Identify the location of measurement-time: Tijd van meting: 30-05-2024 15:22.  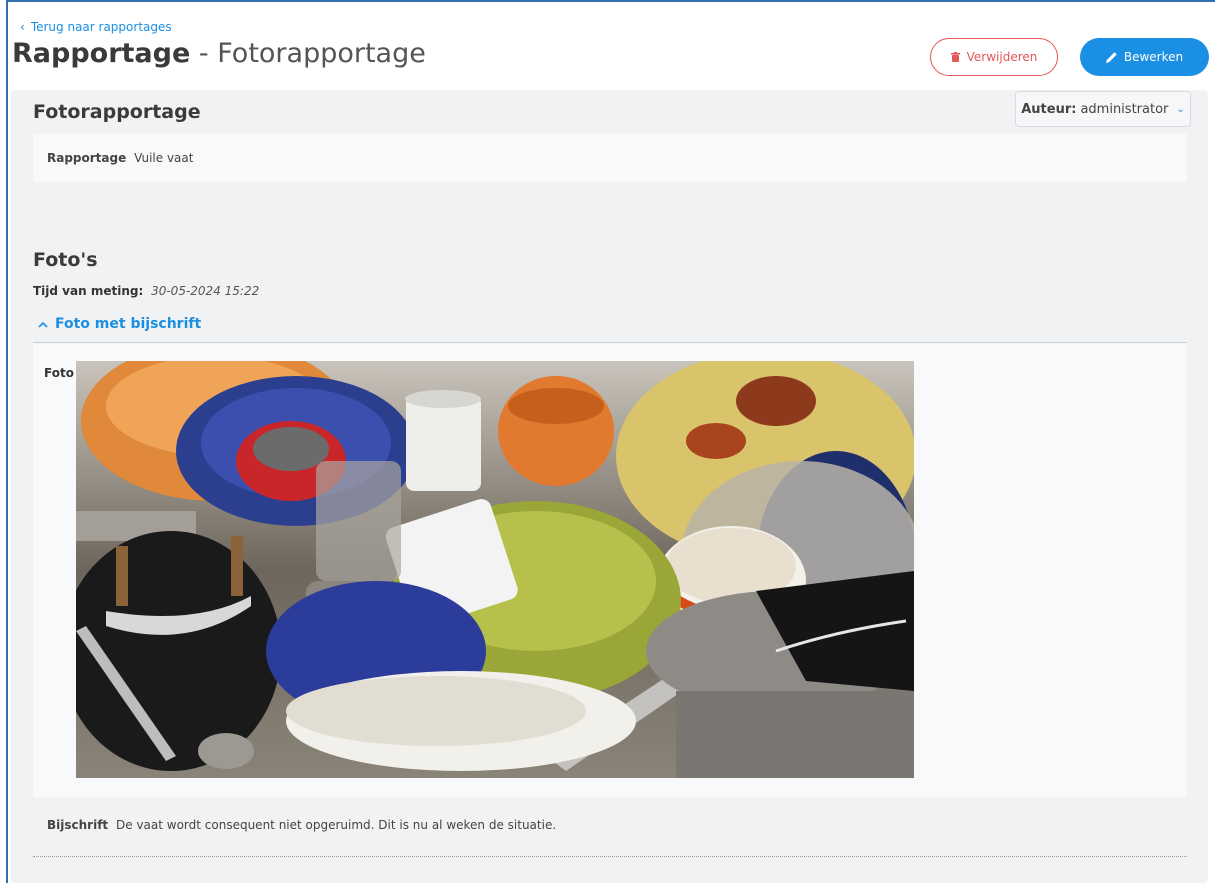
(146, 291).